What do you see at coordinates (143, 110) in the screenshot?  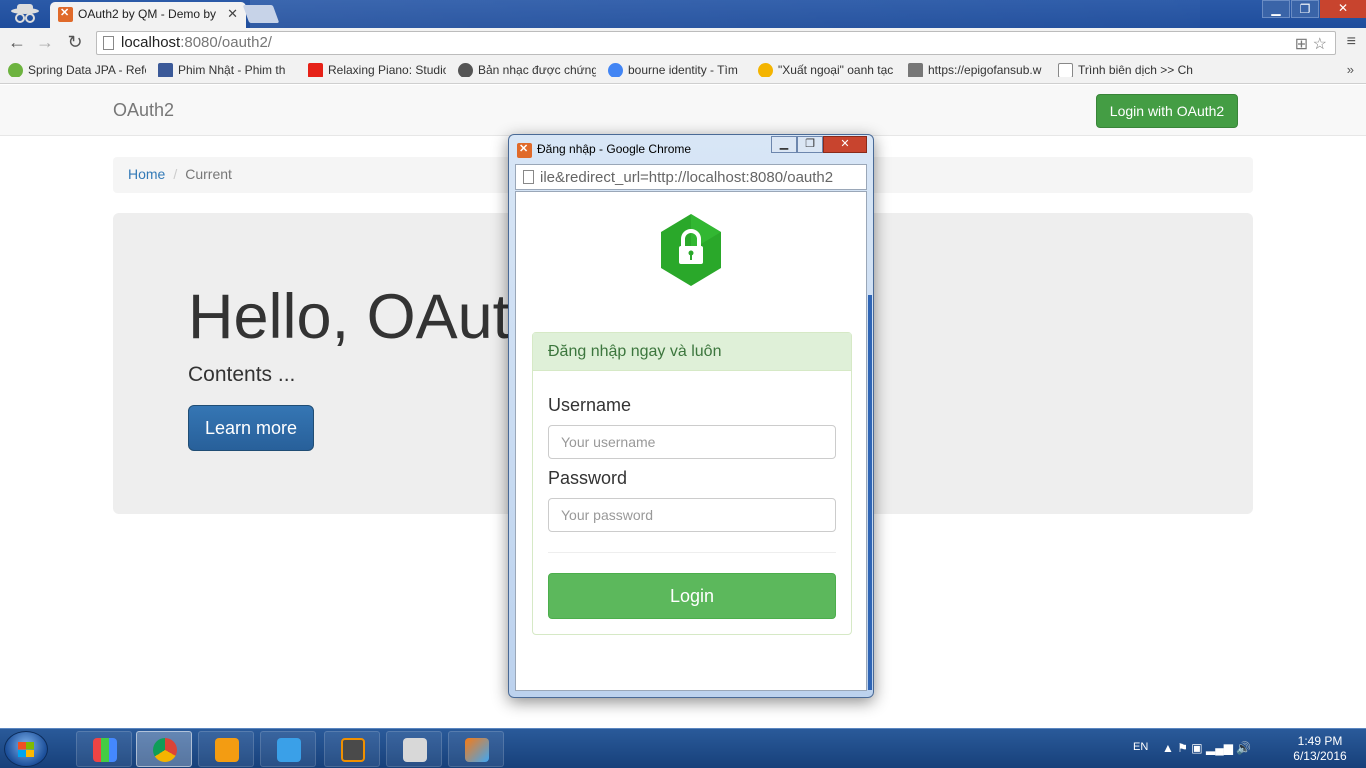 I see `navbar-brand: OAuth2` at bounding box center [143, 110].